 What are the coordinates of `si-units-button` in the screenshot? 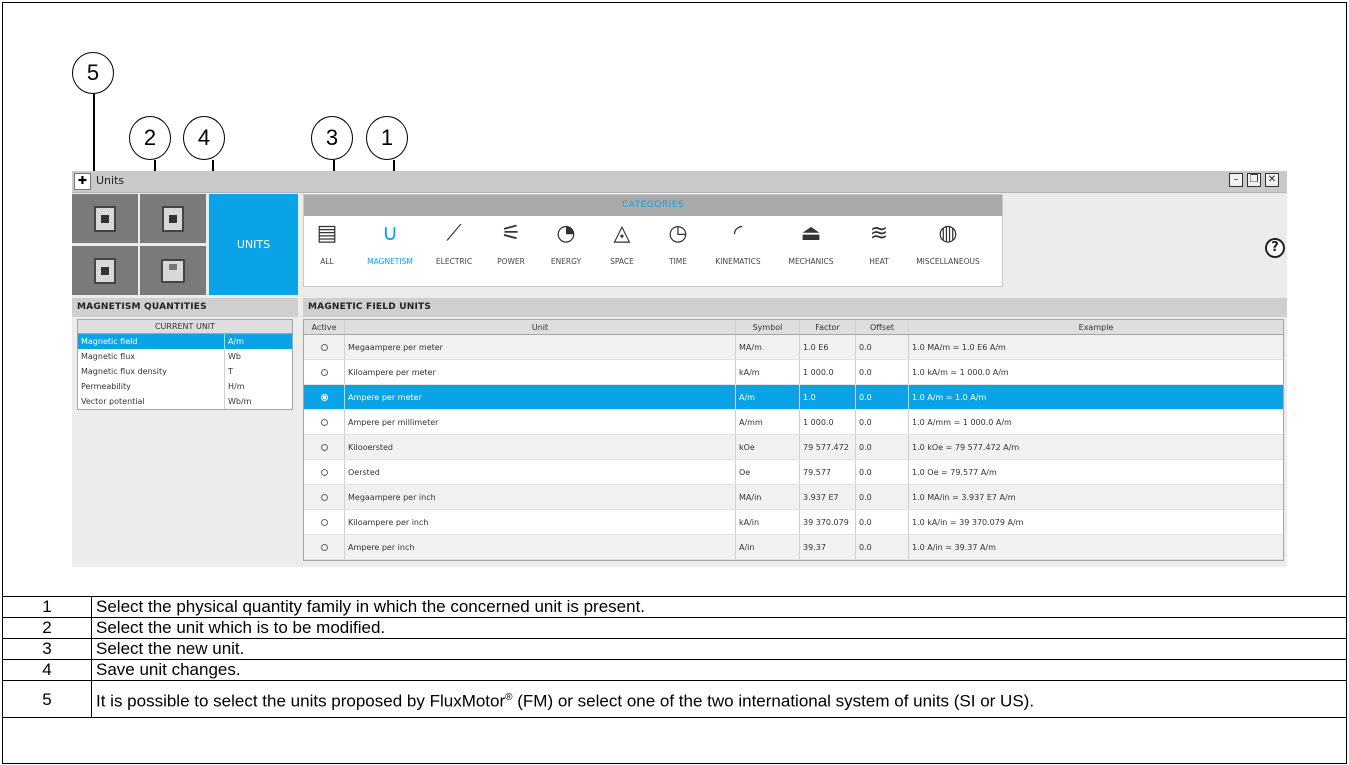 It's located at (173, 218).